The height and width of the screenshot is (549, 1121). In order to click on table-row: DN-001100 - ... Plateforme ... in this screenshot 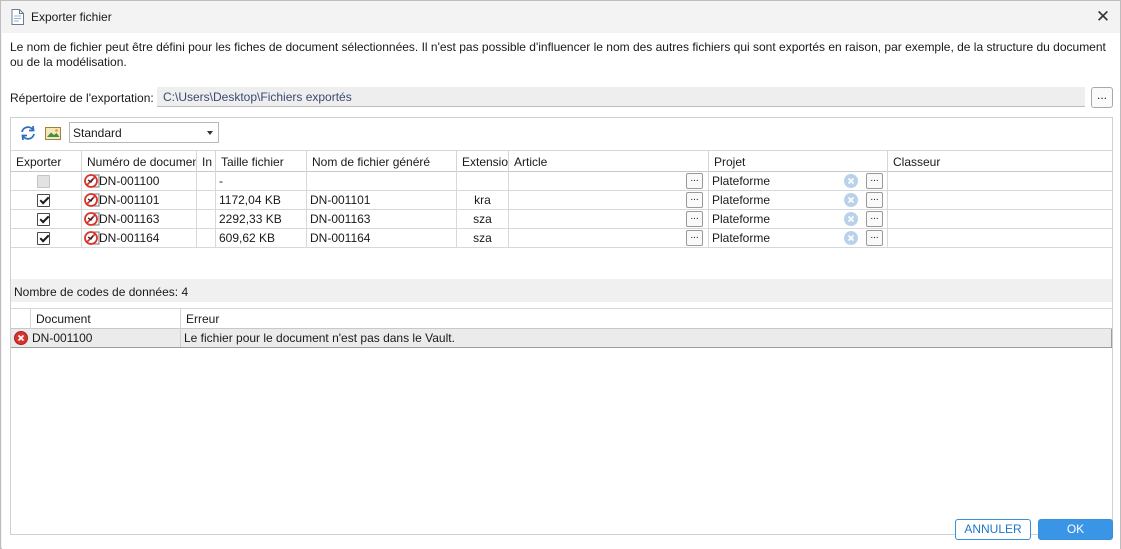, I will do `click(561, 181)`.